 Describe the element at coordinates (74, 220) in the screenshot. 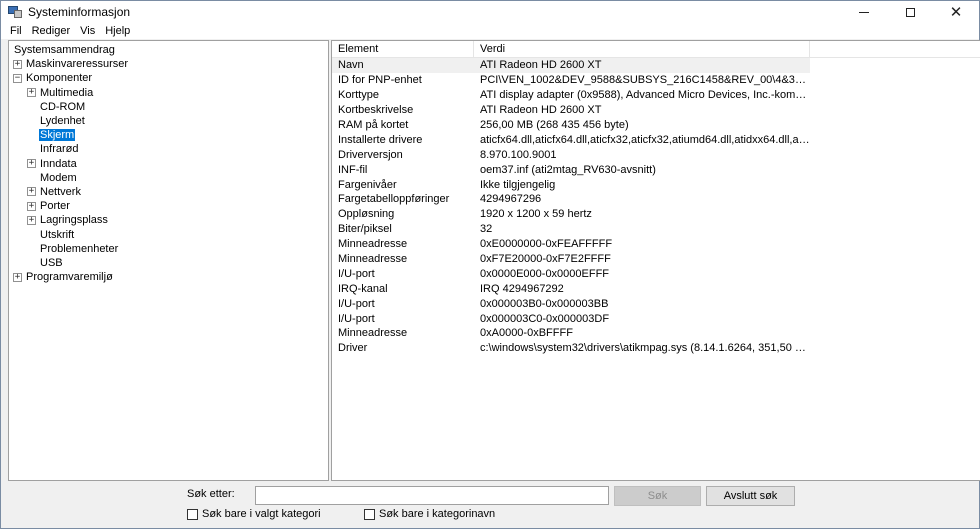

I see `tree-item-label: Lagringsplass` at that location.